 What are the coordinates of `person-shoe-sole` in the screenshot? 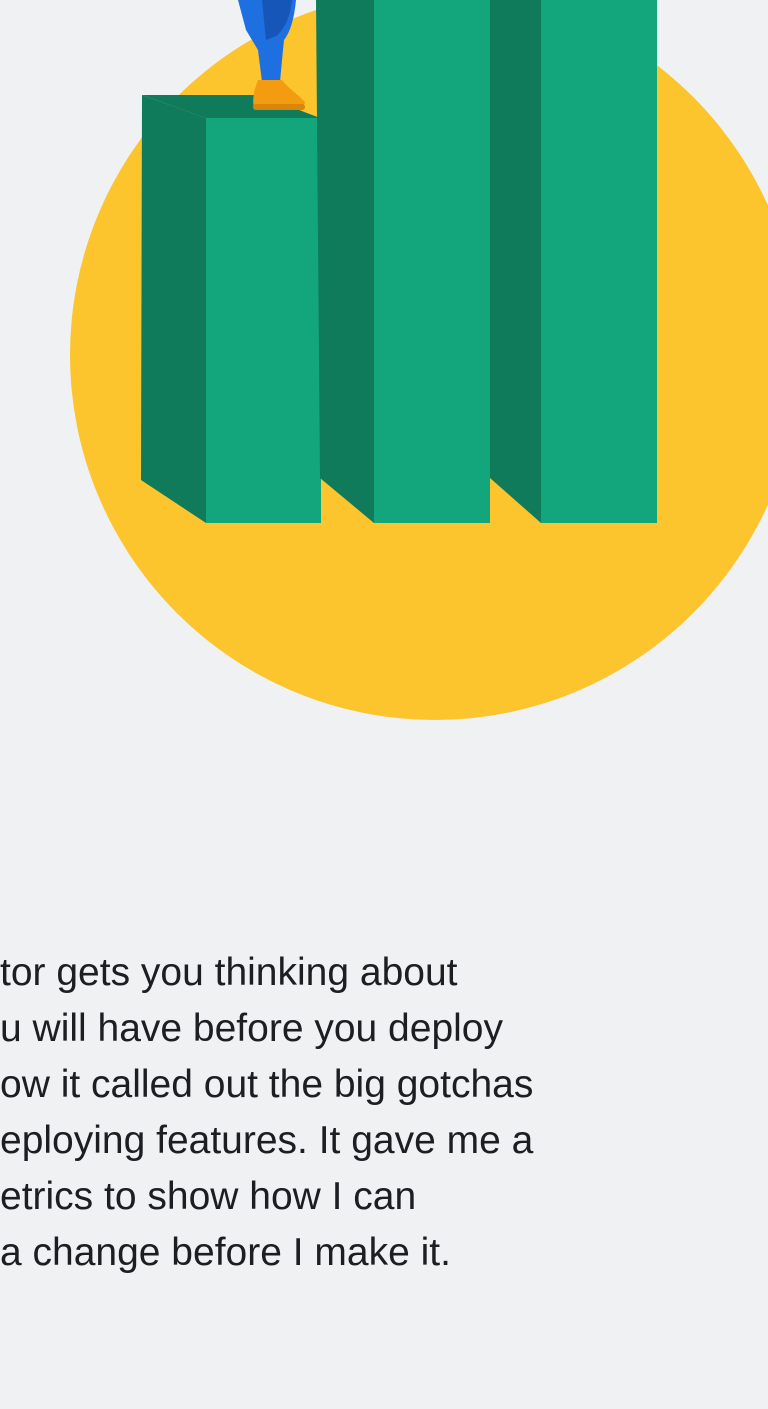 It's located at (279, 107).